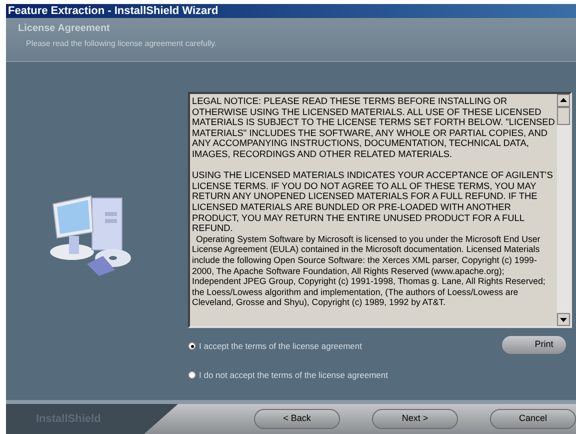 The width and height of the screenshot is (576, 434). Describe the element at coordinates (369, 271) in the screenshot. I see `license-paragraph: Operating System Software by Microsoft is licensed to you under the Microsoft End User License Agreement (EULA) contained in the Microsoft documentation. Licensed Materials include the following Open Source Software: the Xerces XML parser, Copyright (c) 1999-2000, The Apache Software Foundation, All Rights Reserved (www.apache.org); Independent JPEG Group, Copyright (c) 1991-1998, Thomas g. Lane, All Rights Reserved; the Loess/Lowess algorithm and implementation, (The authors of Loess/Lowess are Cleveland, Grosse and Shyu), Copyright (c) 1989, 1992 by AT&T.` at that location.